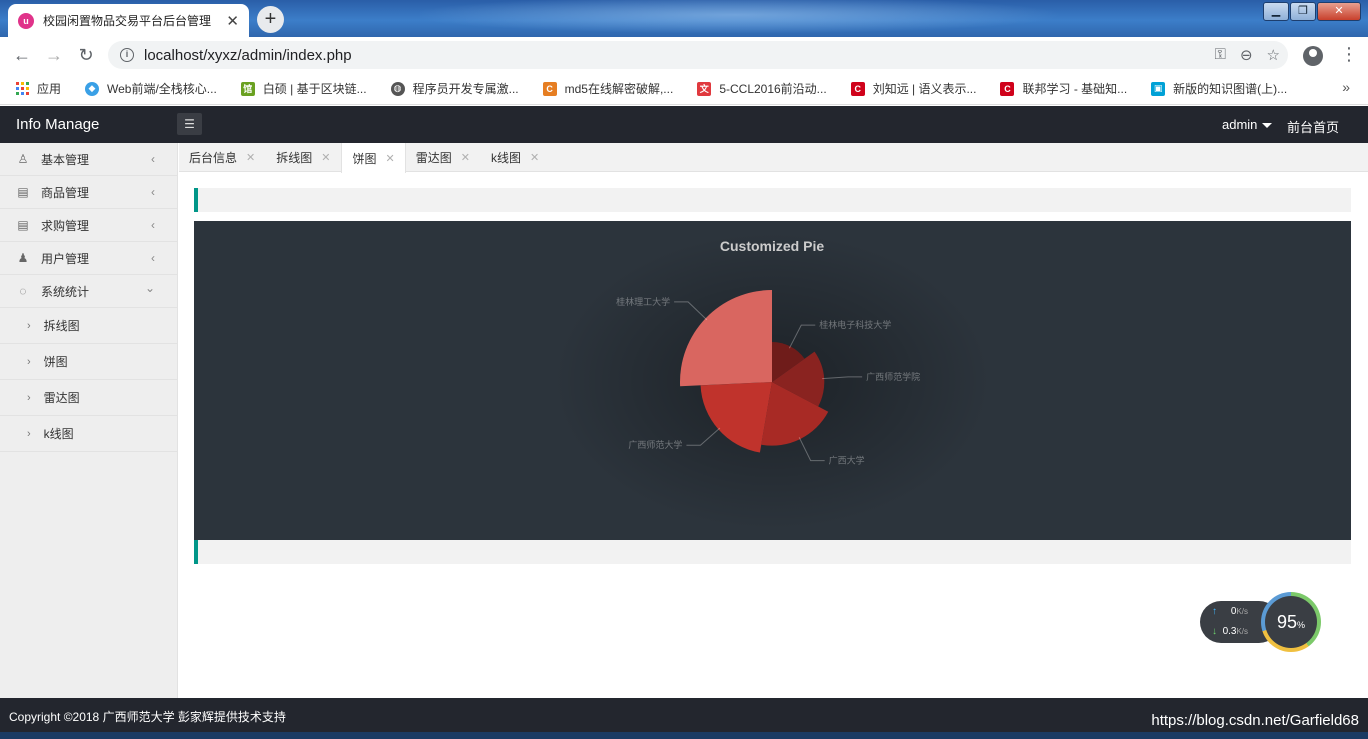 The width and height of the screenshot is (1368, 739). What do you see at coordinates (22, 55) in the screenshot?
I see `back-arrow-icon: ←` at bounding box center [22, 55].